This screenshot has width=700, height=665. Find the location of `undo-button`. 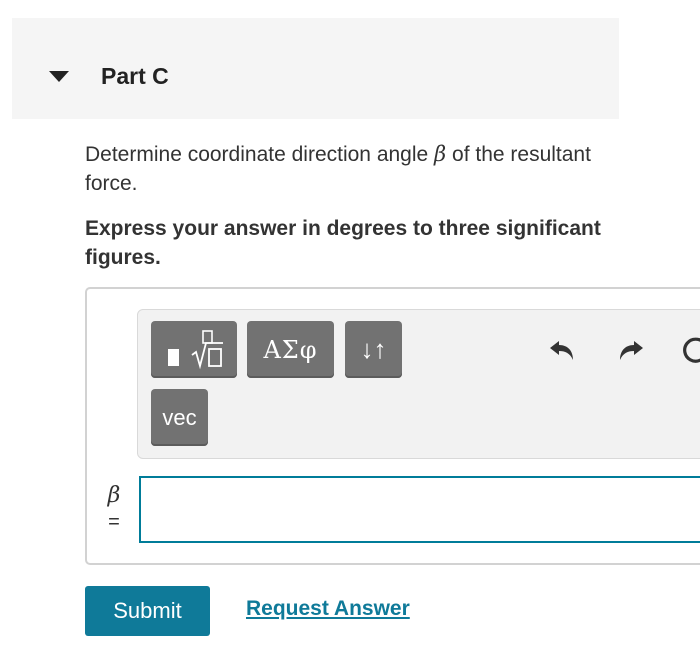

undo-button is located at coordinates (563, 350).